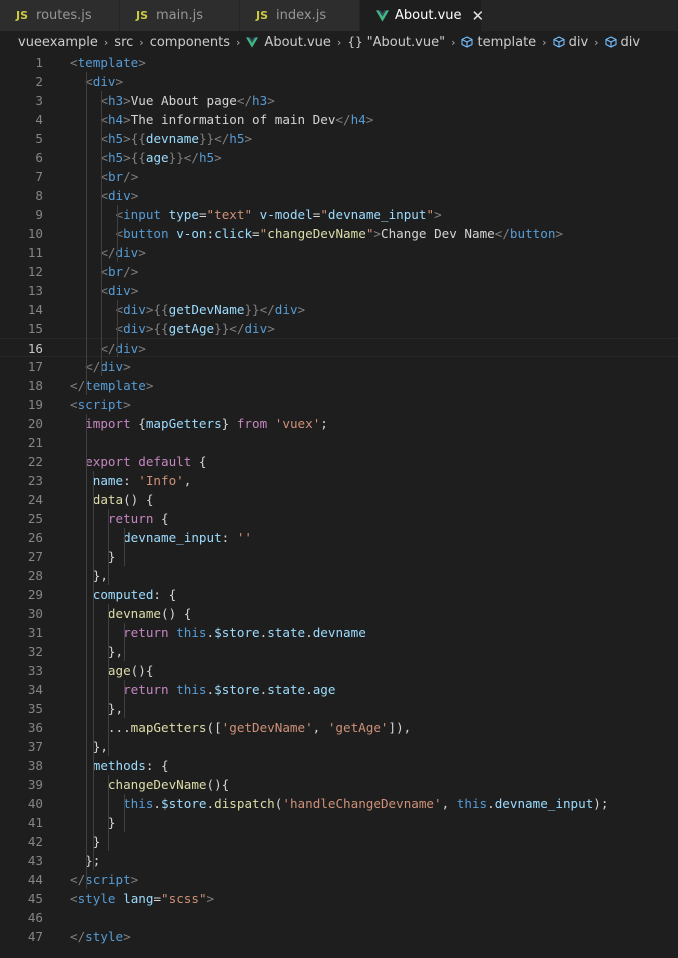 The image size is (678, 958). Describe the element at coordinates (339, 461) in the screenshot. I see `code-line: 22 export default {` at that location.